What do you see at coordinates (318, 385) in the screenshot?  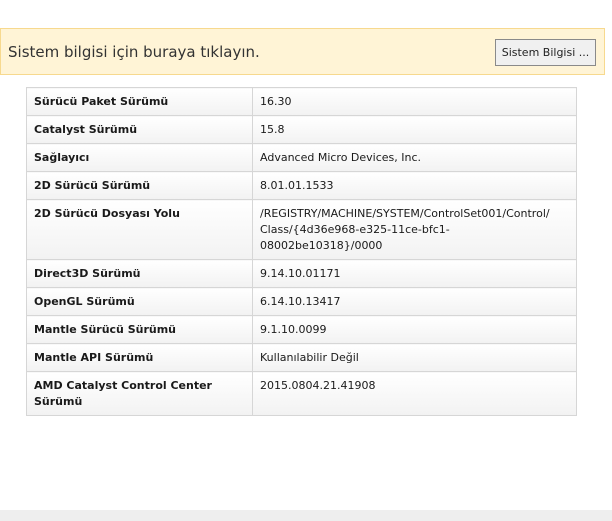 I see `value-text: 2015.0804.21.41908` at bounding box center [318, 385].